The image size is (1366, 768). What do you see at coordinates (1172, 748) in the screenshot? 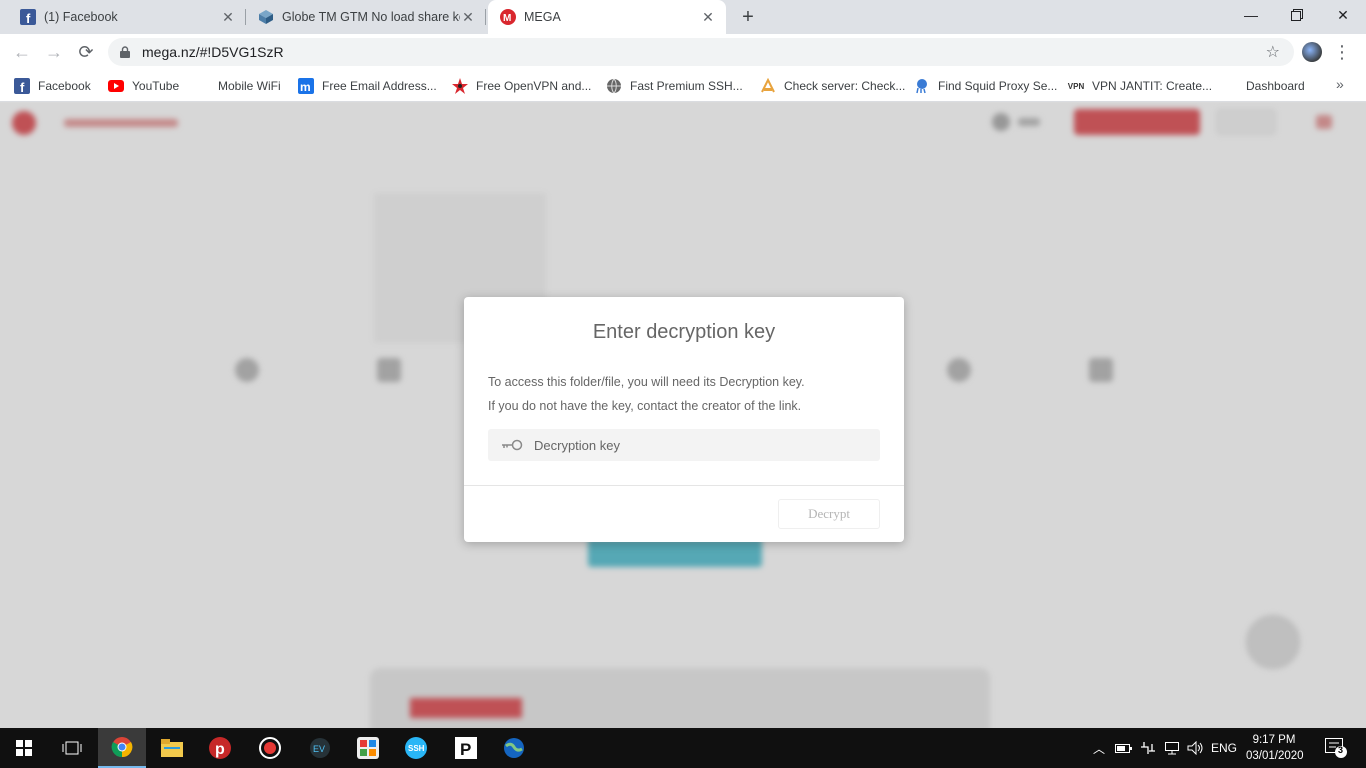
I see `ethernet-icon` at bounding box center [1172, 748].